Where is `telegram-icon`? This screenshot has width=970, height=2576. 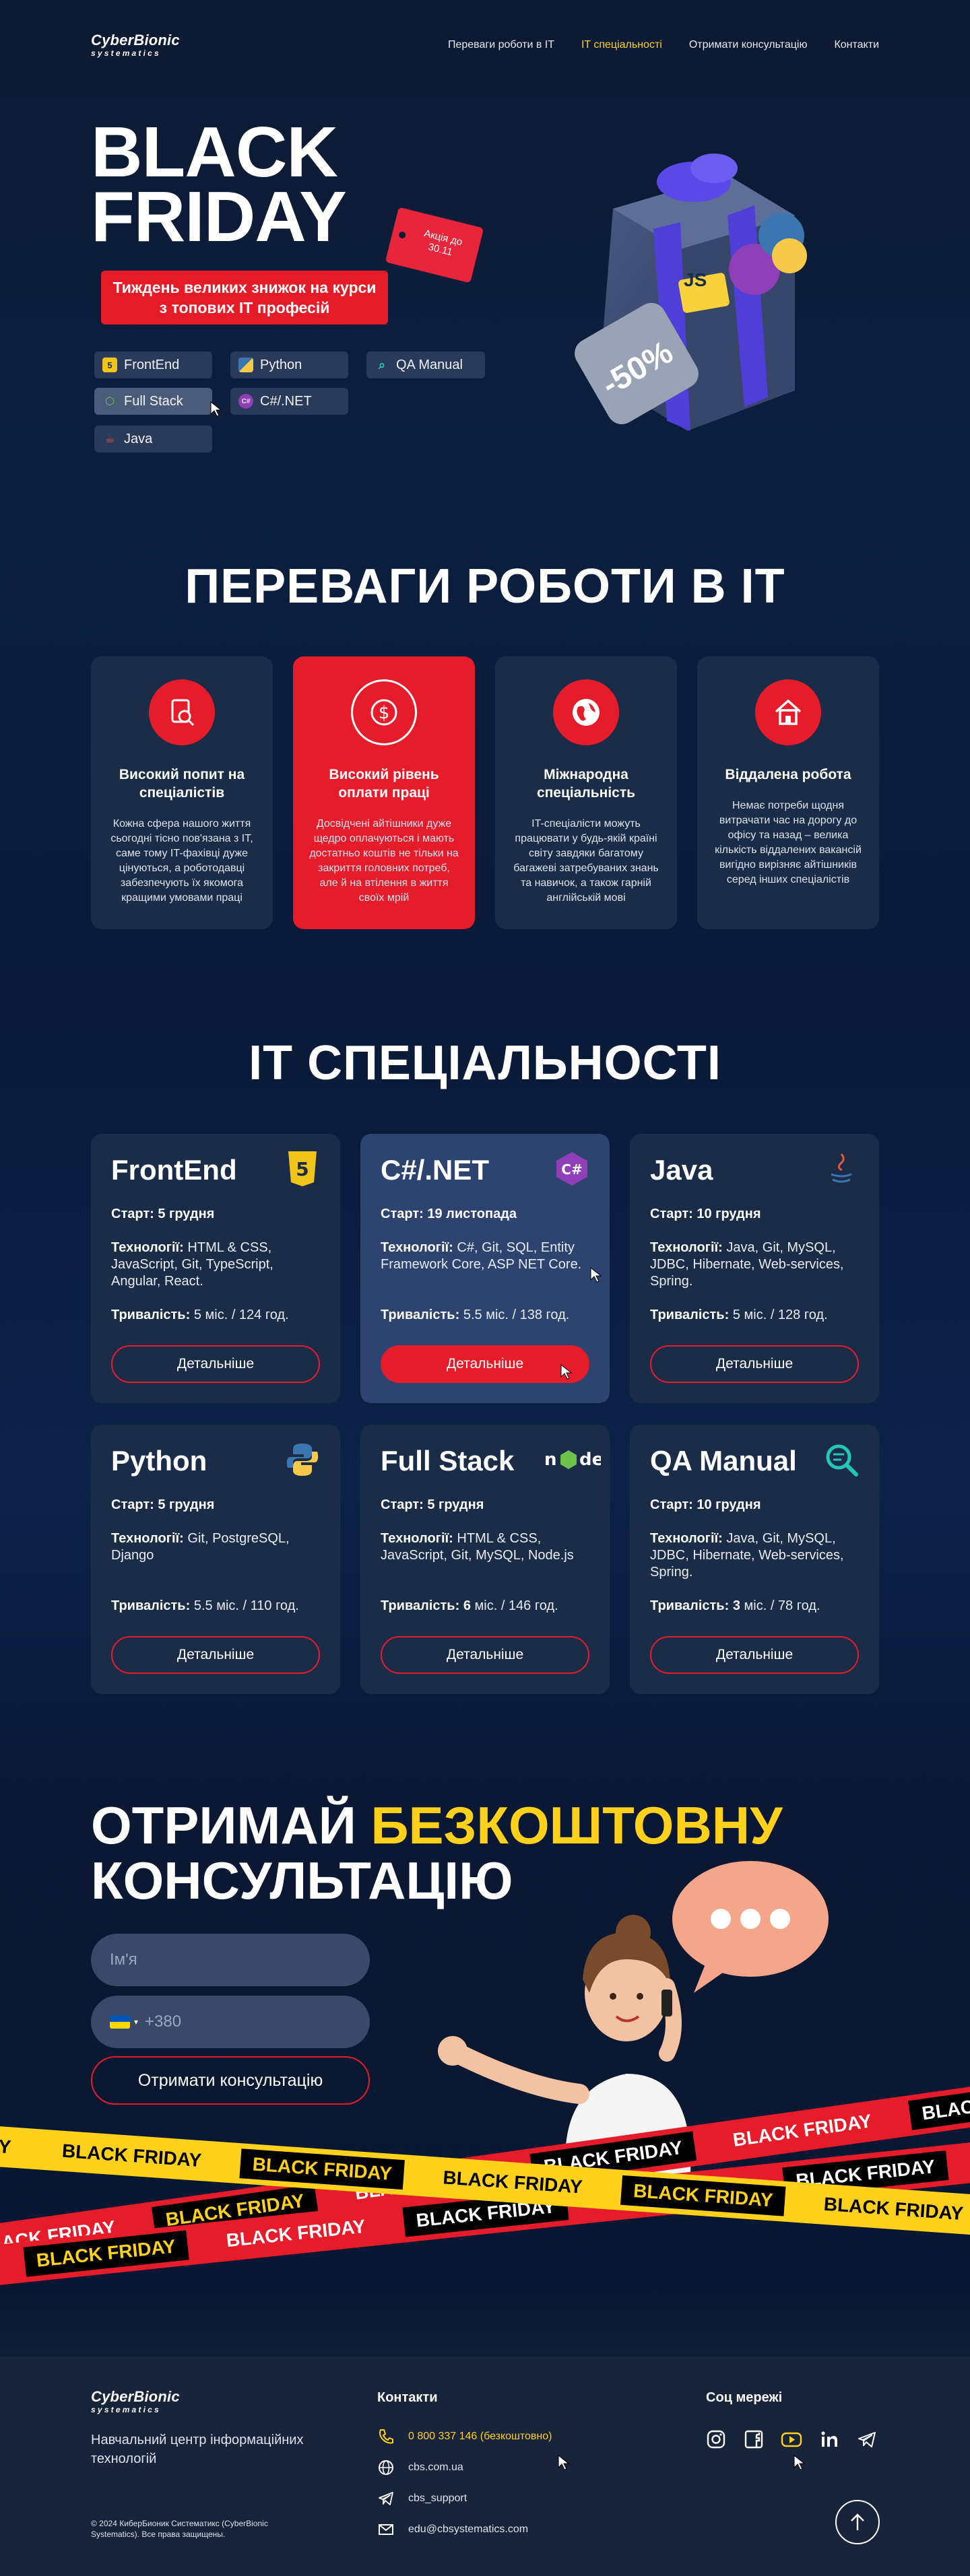
telegram-icon is located at coordinates (867, 2440).